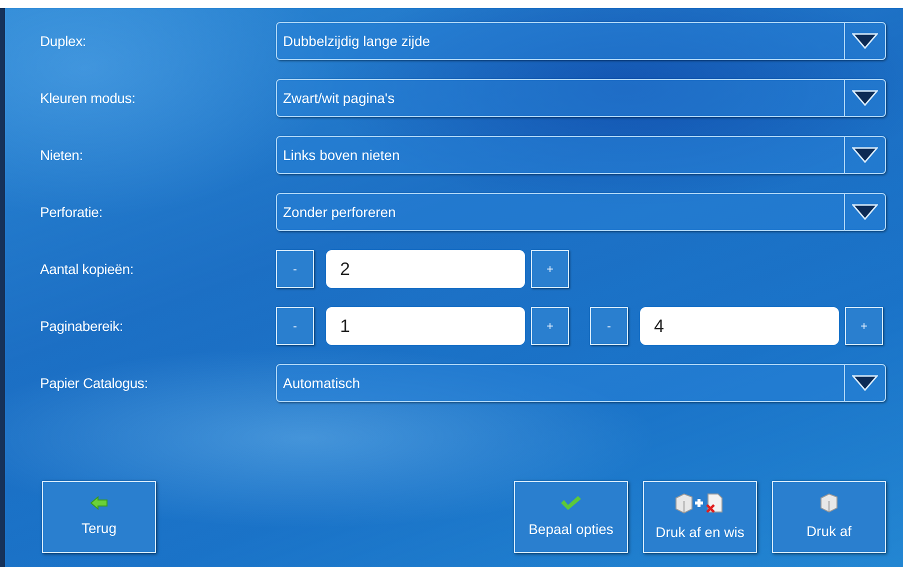 This screenshot has width=903, height=567. I want to click on number-field: 1, so click(425, 326).